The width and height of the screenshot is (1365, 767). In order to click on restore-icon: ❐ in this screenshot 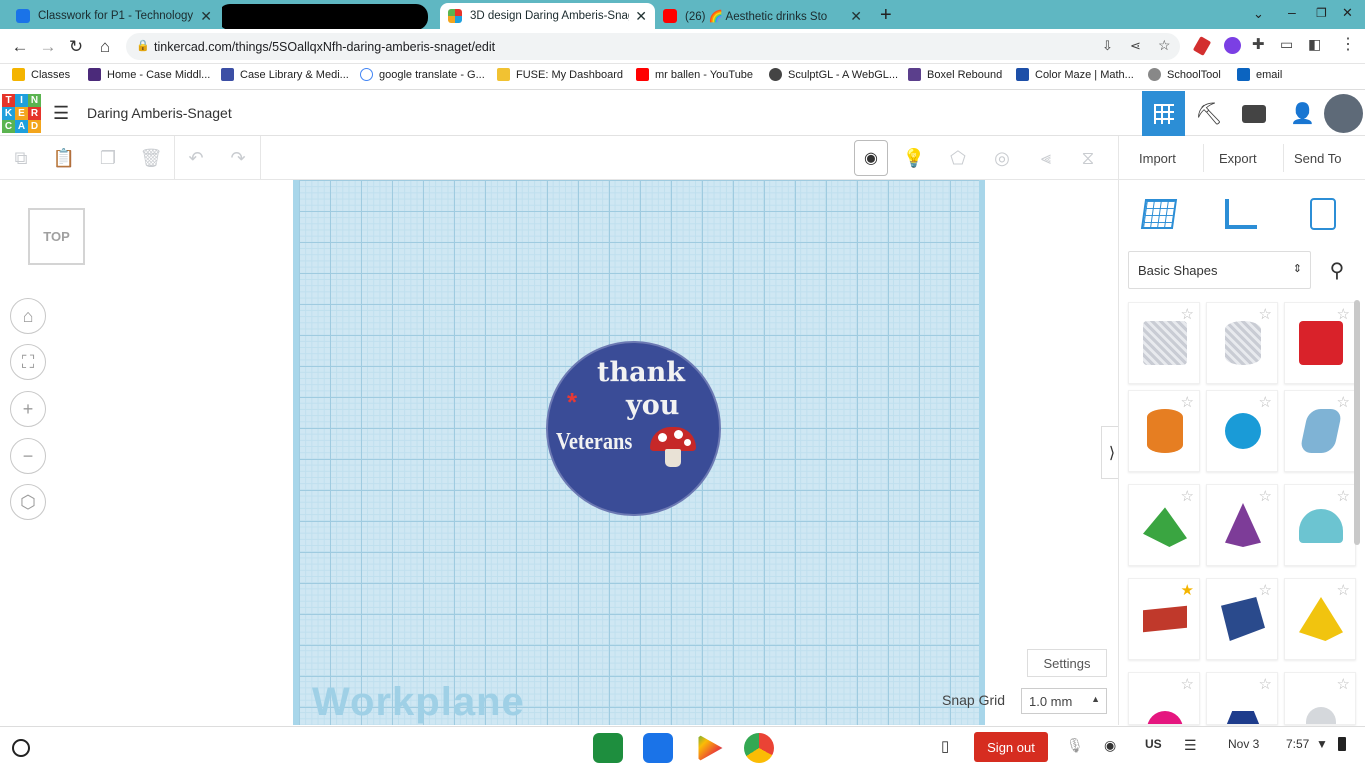, I will do `click(1321, 13)`.